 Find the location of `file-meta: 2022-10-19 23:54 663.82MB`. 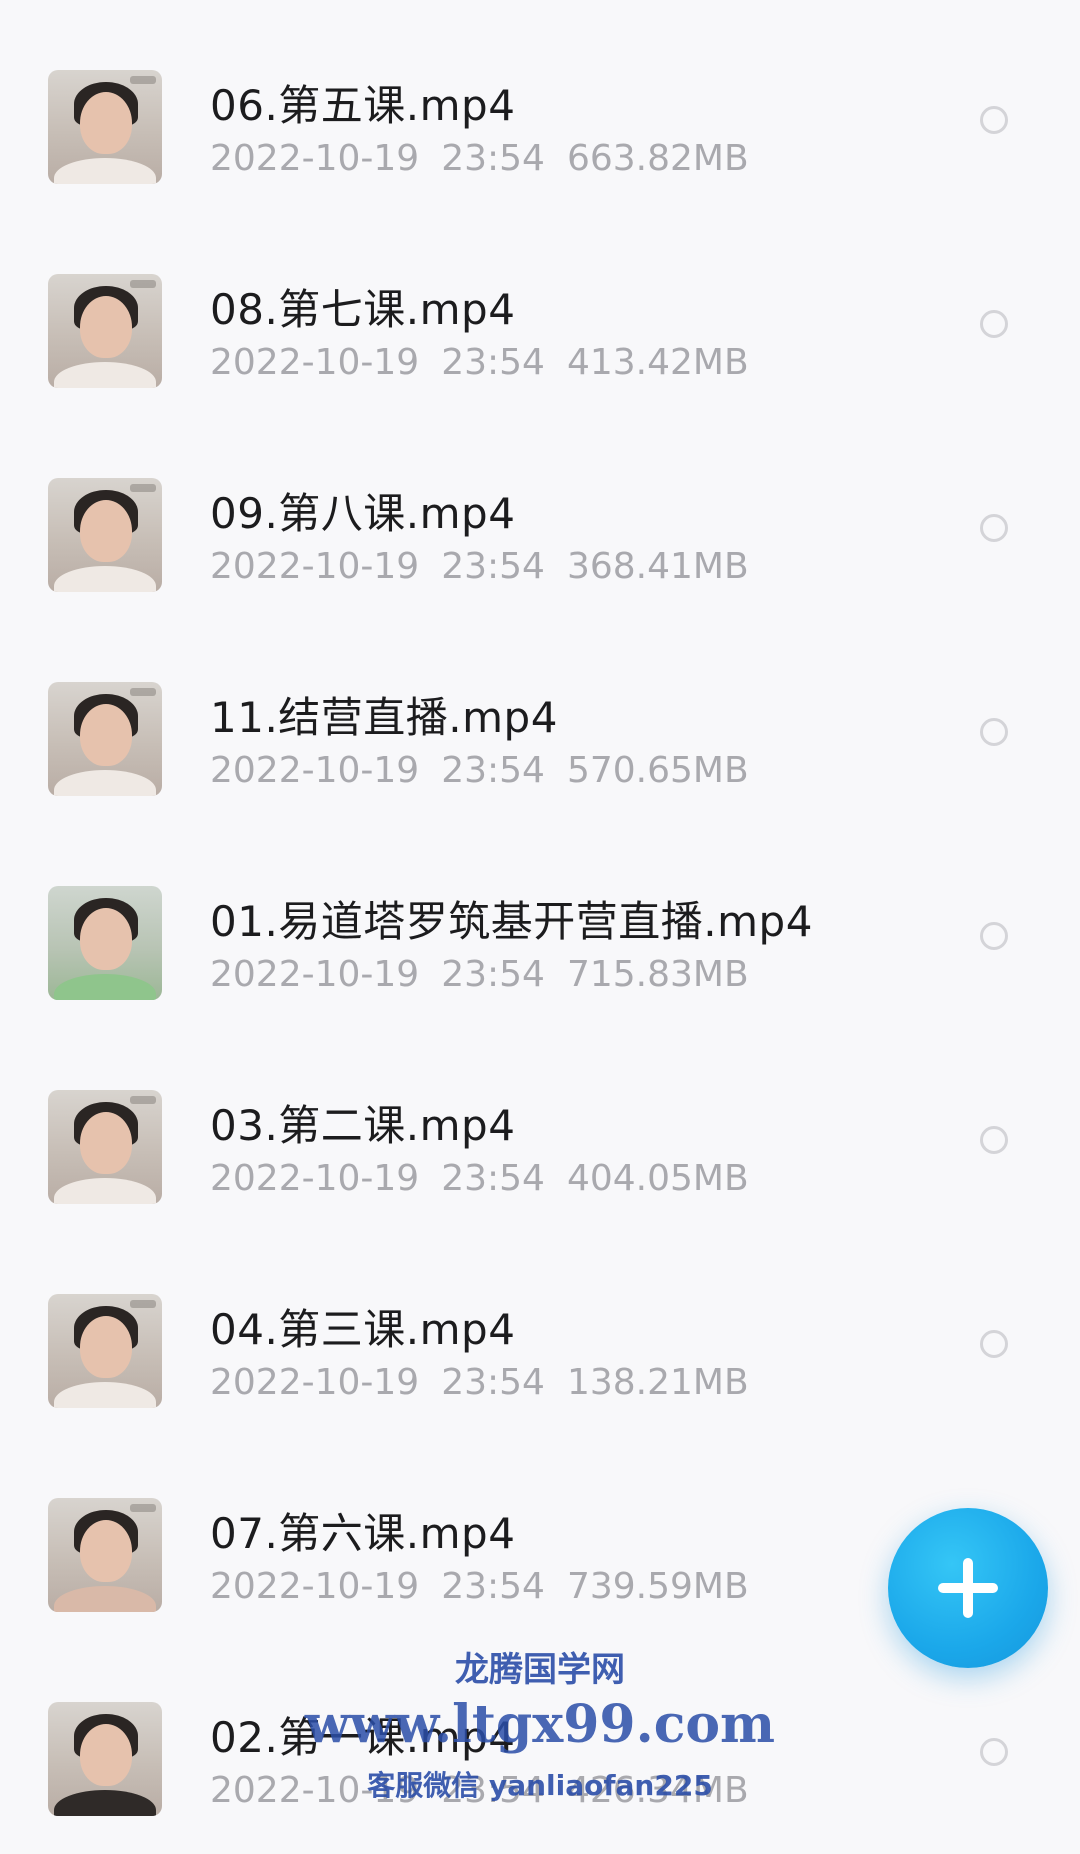

file-meta: 2022-10-19 23:54 663.82MB is located at coordinates (490, 158).